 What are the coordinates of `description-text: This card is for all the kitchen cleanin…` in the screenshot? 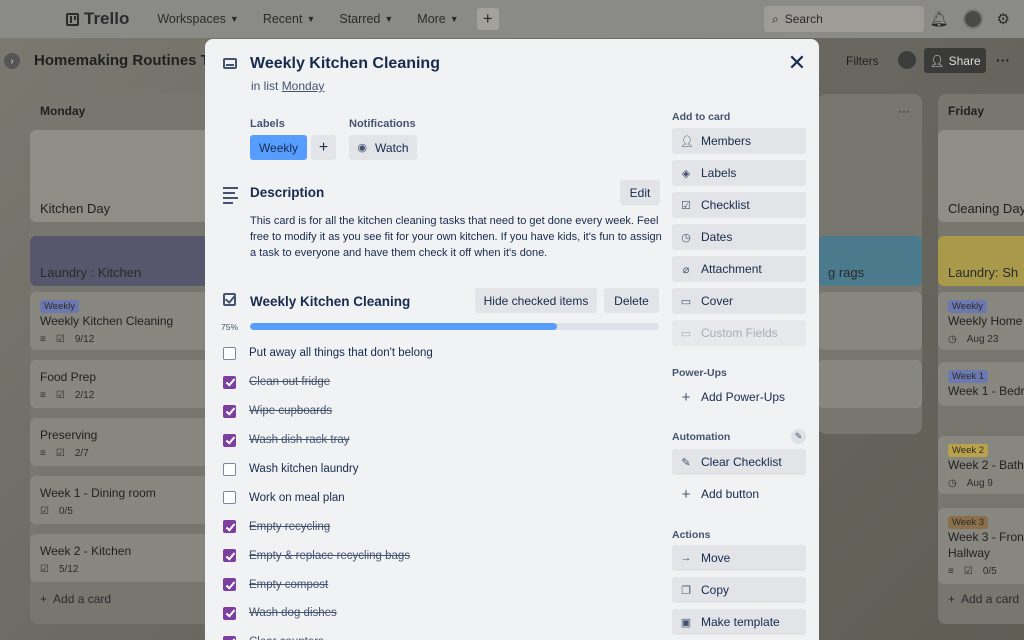 It's located at (460, 237).